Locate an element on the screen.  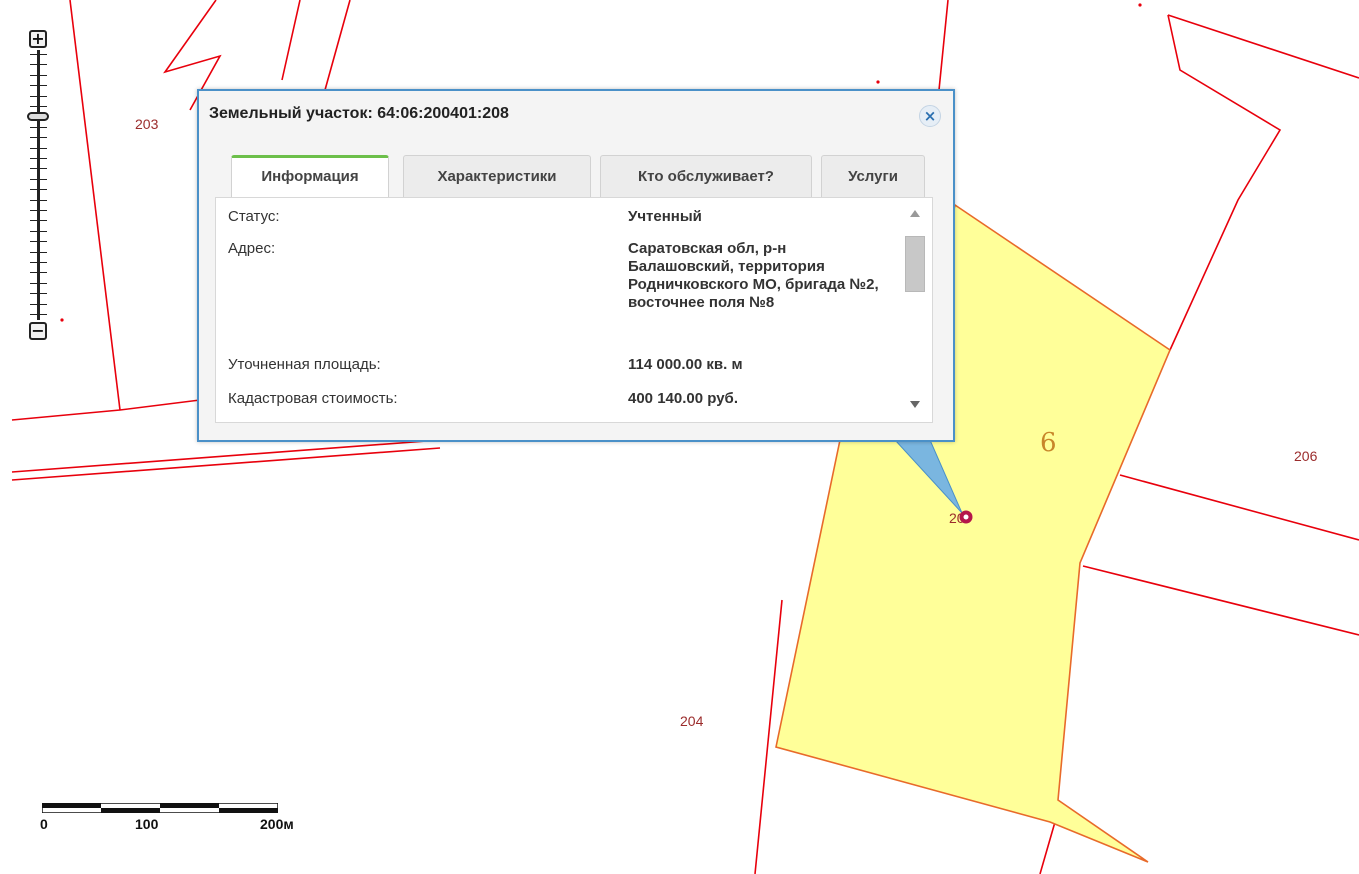
close-button: × is located at coordinates (930, 116).